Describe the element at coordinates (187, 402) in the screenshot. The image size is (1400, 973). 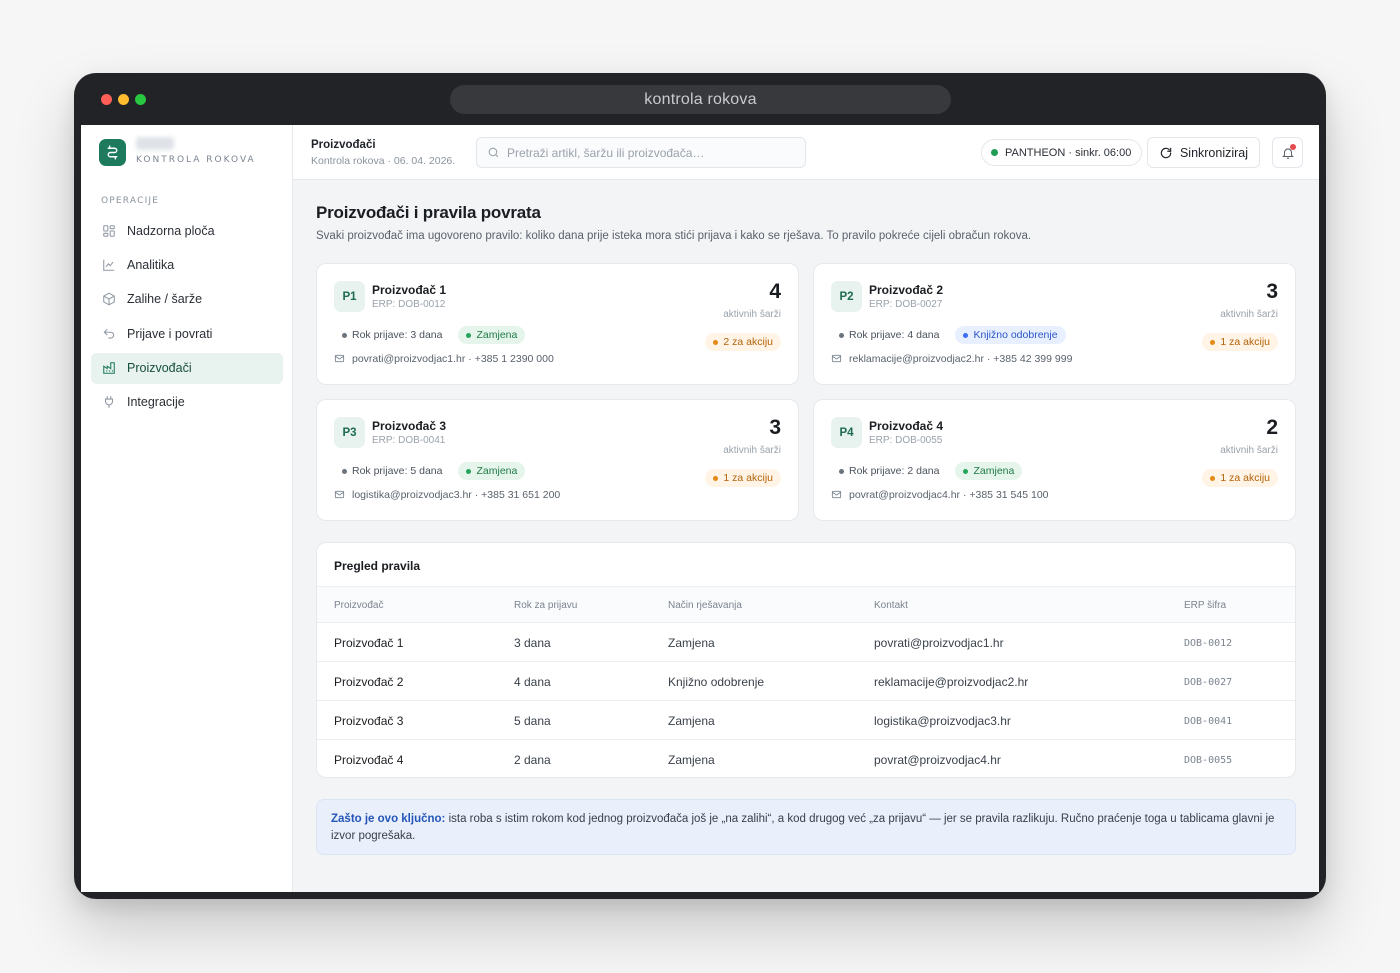
I see `sidebar-item-integrations: Integracije` at that location.